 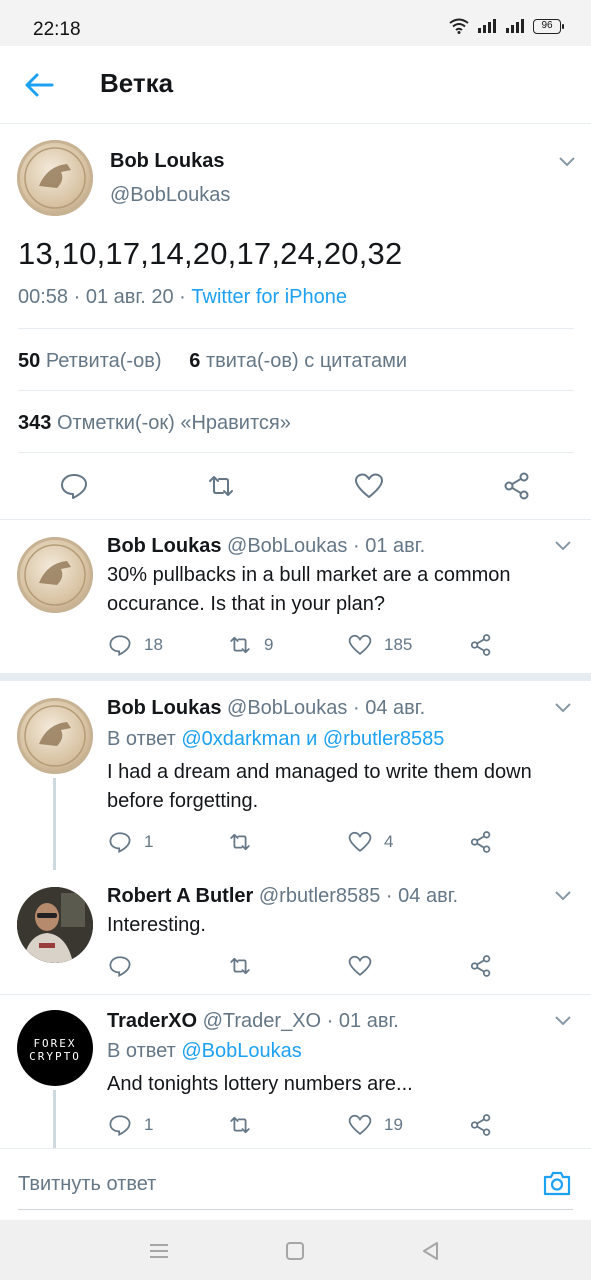 I want to click on reply-action: 18, so click(x=135, y=645).